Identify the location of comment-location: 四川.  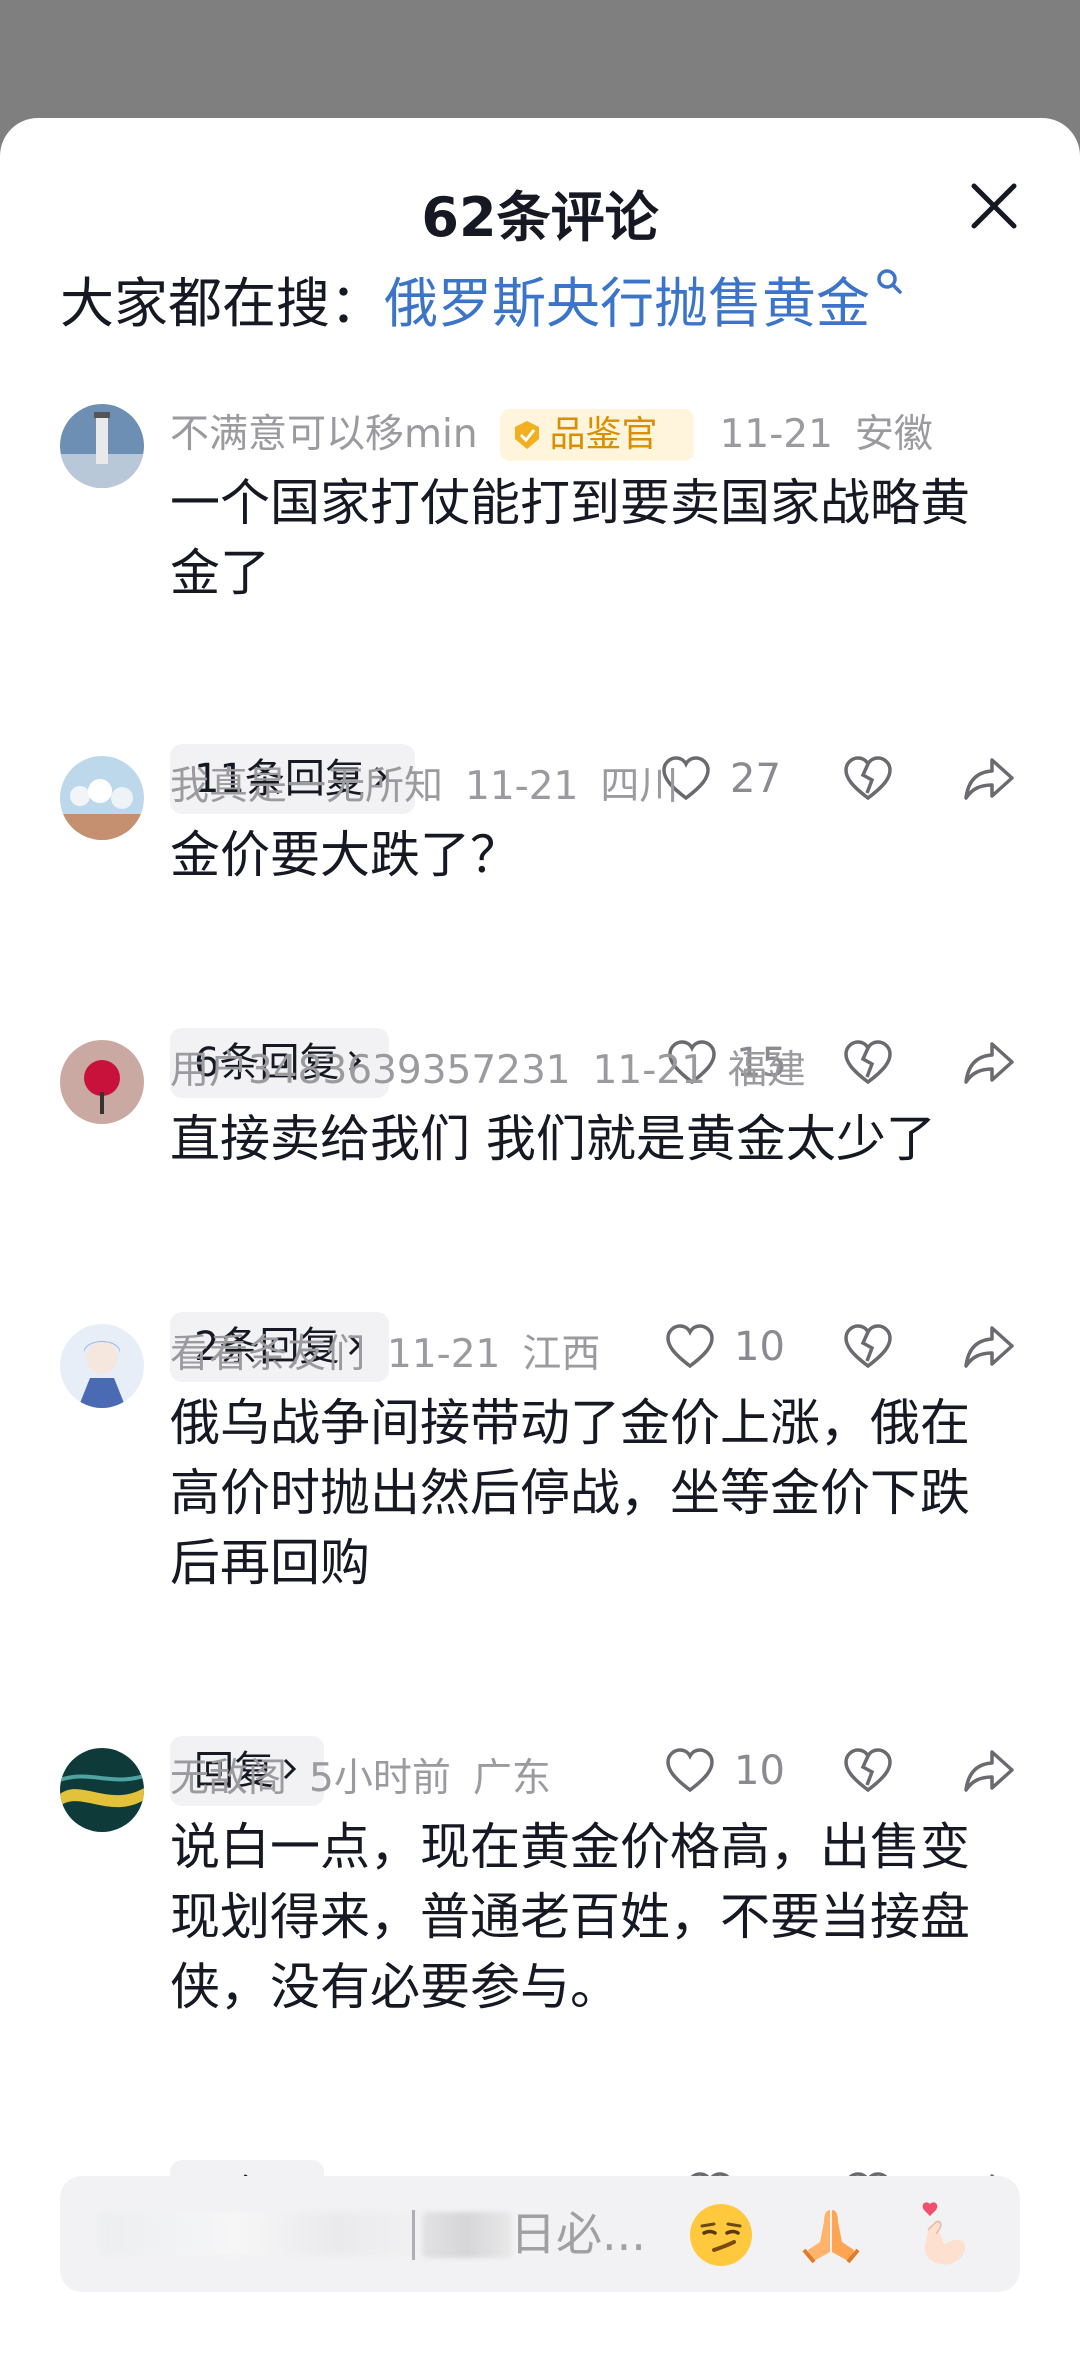
(639, 786).